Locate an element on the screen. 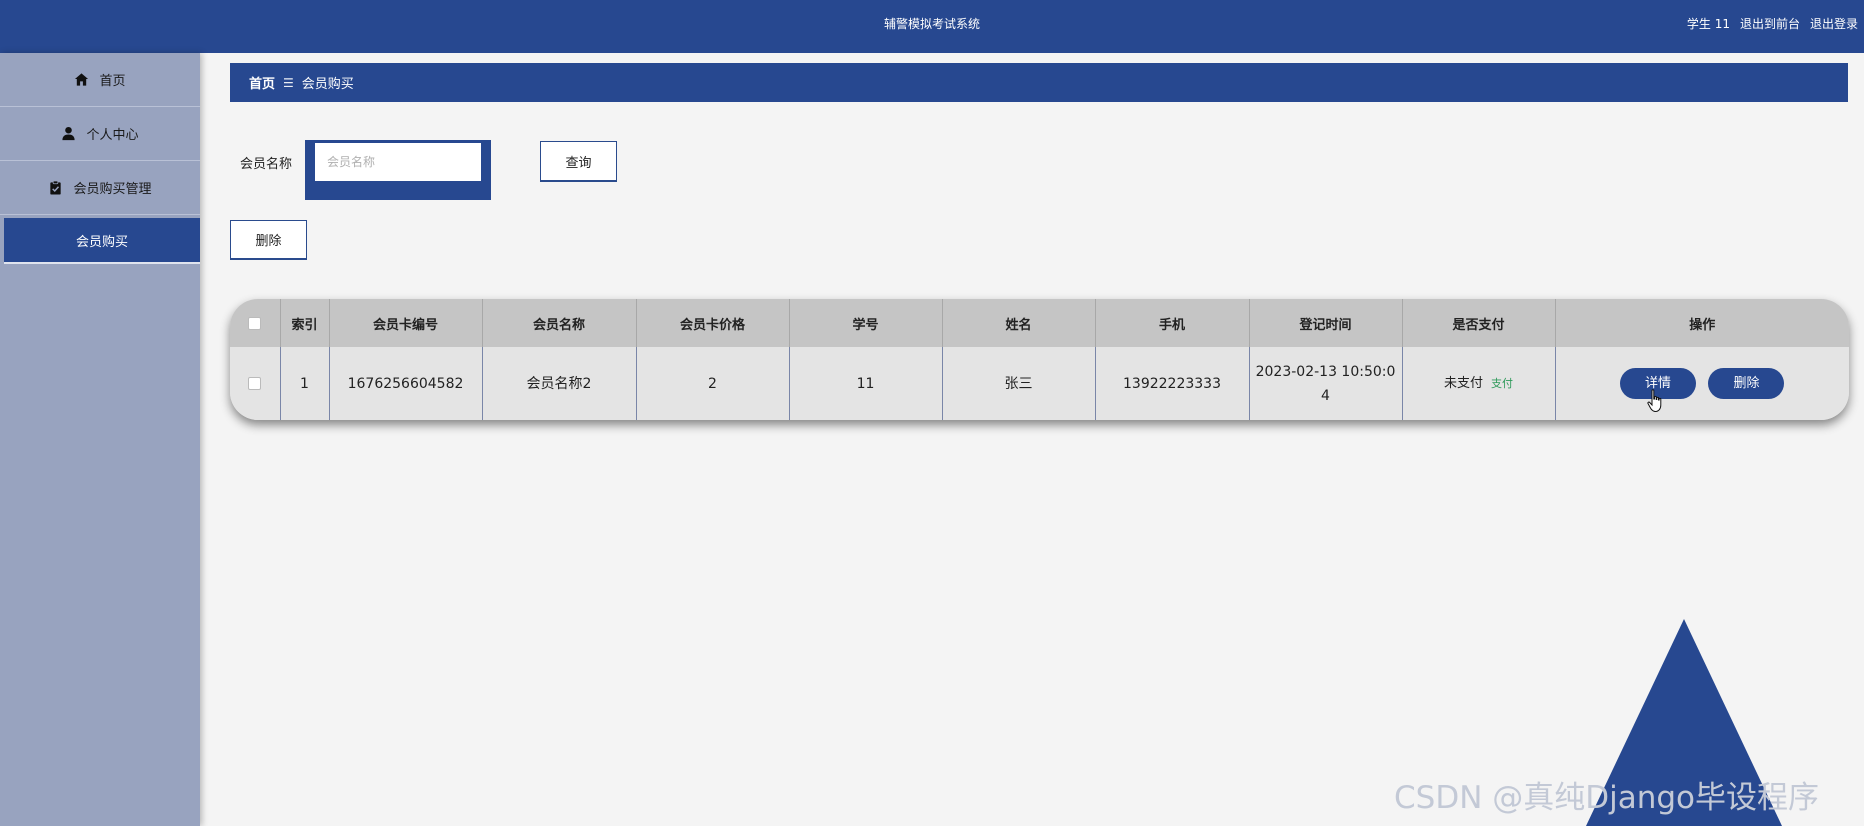 Image resolution: width=1864 pixels, height=826 pixels. clipboard-icon is located at coordinates (56, 187).